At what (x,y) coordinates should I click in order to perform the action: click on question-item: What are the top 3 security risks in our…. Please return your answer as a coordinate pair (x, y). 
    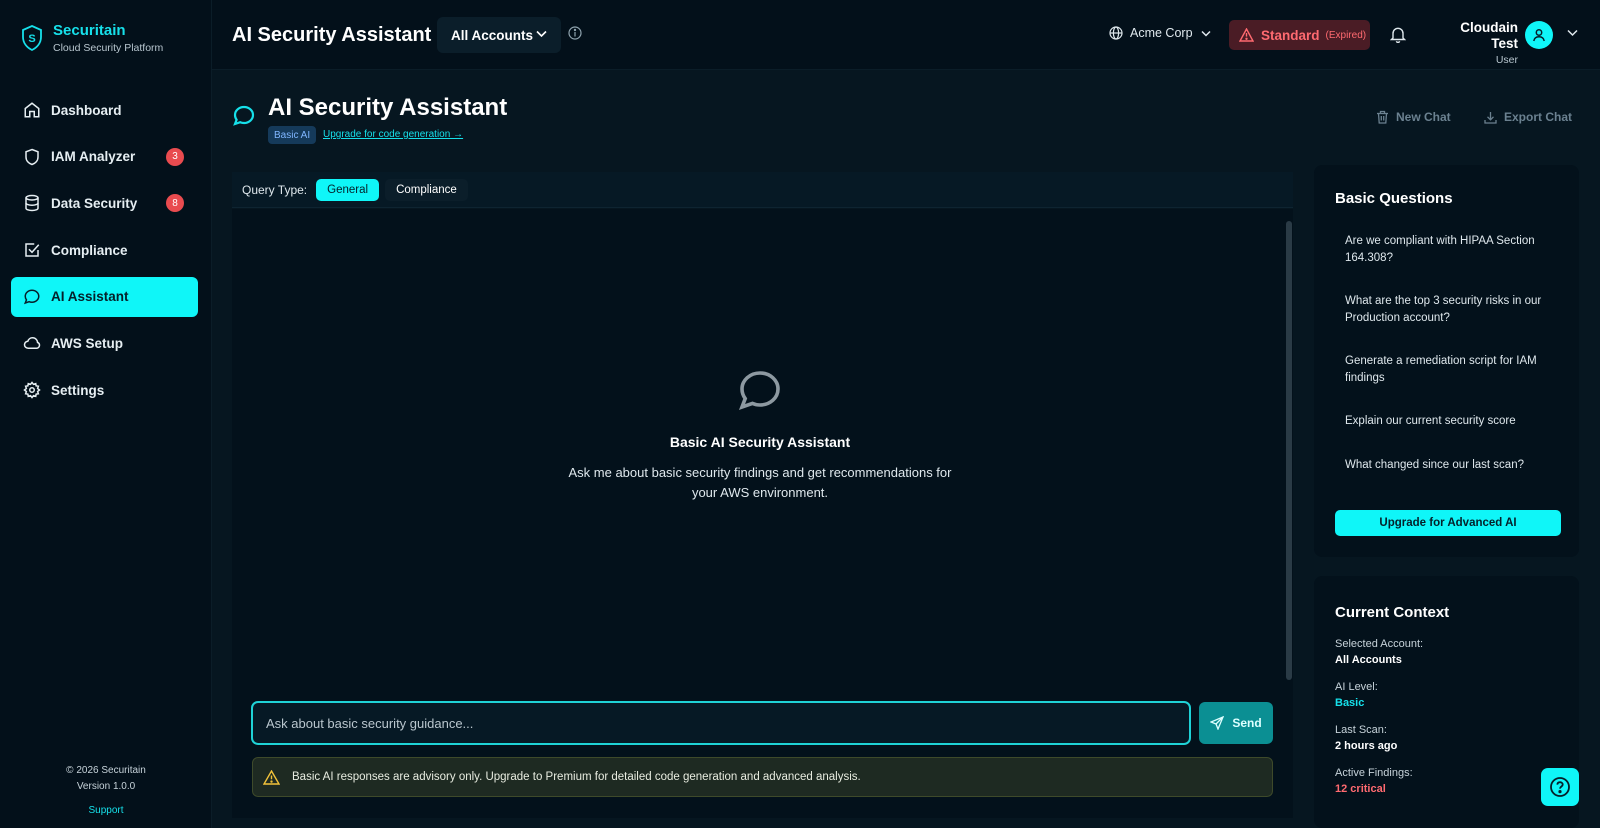
    Looking at the image, I should click on (1452, 309).